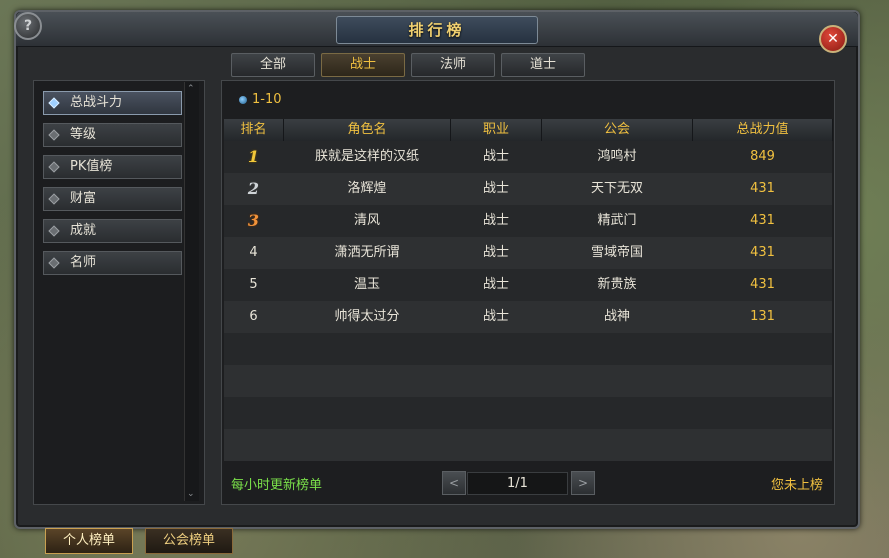 Image resolution: width=889 pixels, height=558 pixels. Describe the element at coordinates (91, 166) in the screenshot. I see `sidebar-item-label: PK值榜` at that location.